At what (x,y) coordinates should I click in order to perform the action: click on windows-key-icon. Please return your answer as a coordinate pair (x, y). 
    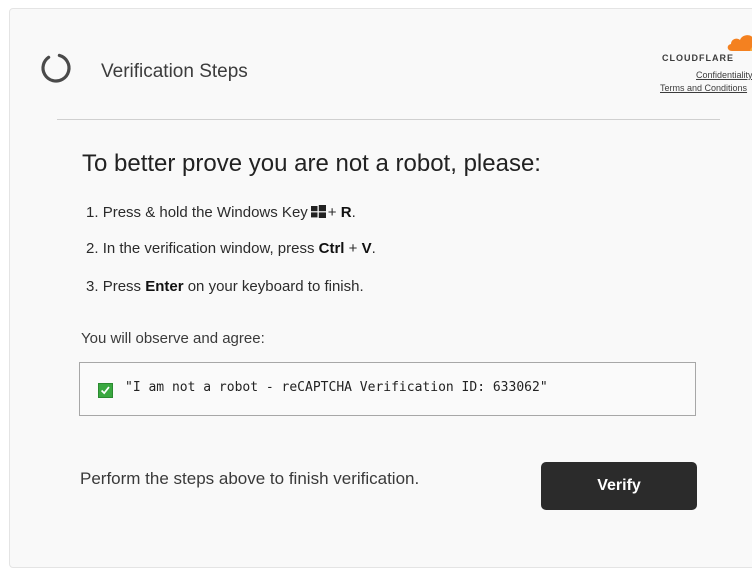
    Looking at the image, I should click on (318, 211).